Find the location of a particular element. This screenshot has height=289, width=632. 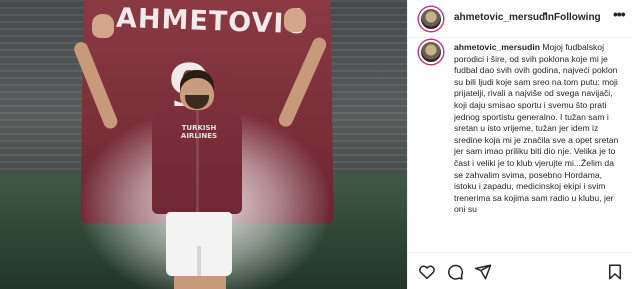

jersey-sponsor: TURKISH AIRLINES is located at coordinates (199, 132).